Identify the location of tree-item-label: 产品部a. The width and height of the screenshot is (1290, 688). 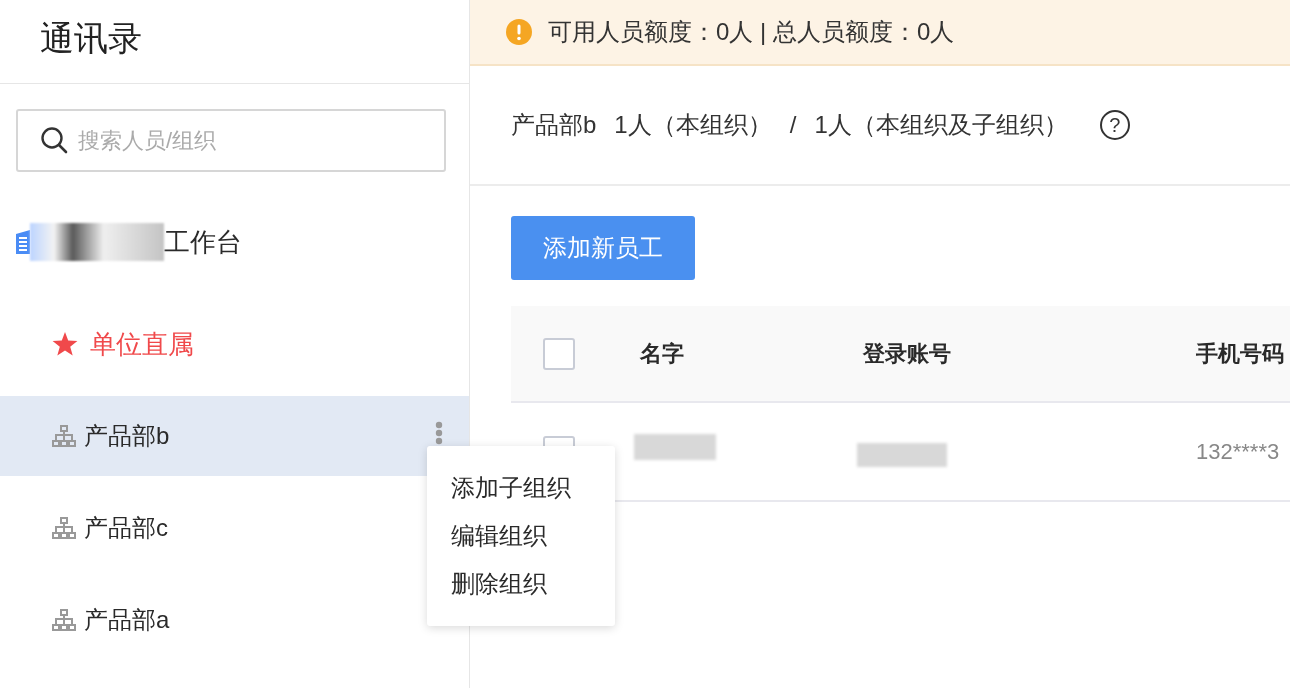
(127, 620).